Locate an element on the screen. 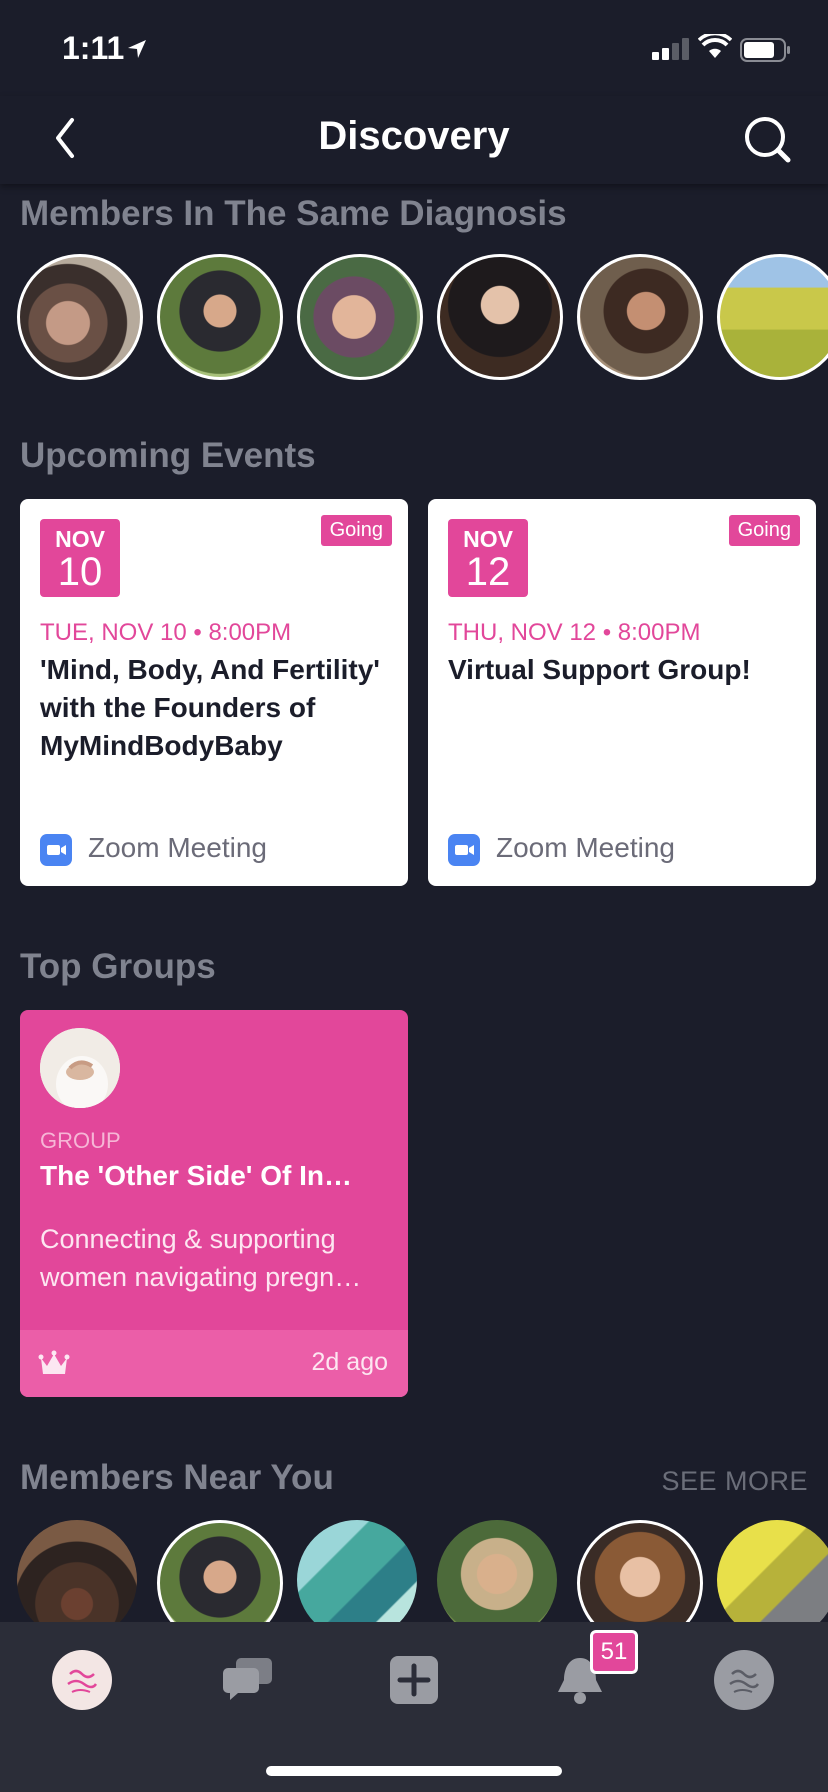 Image resolution: width=828 pixels, height=1792 pixels. location-arrow-icon is located at coordinates (137, 49).